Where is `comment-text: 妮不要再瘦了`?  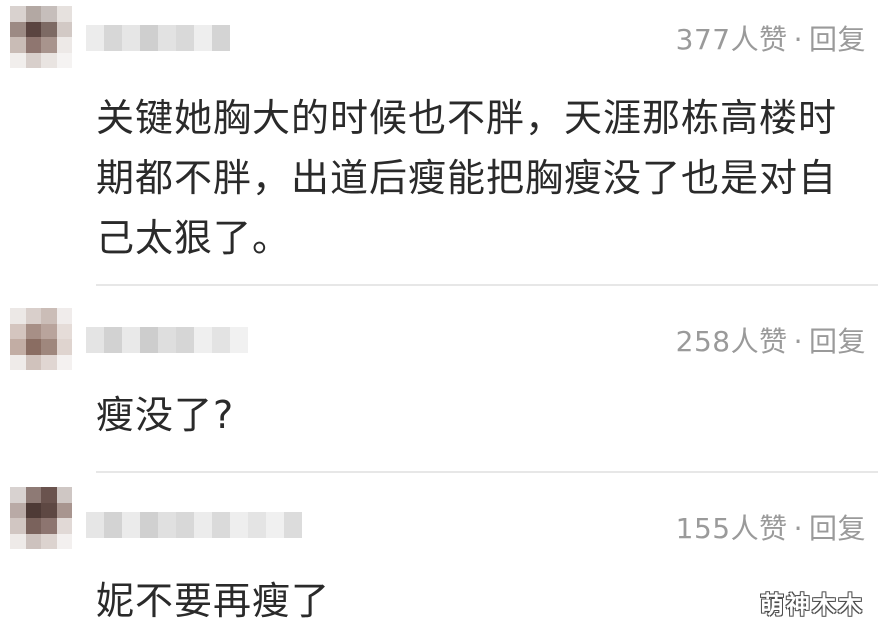
comment-text: 妮不要再瘦了 is located at coordinates (213, 601).